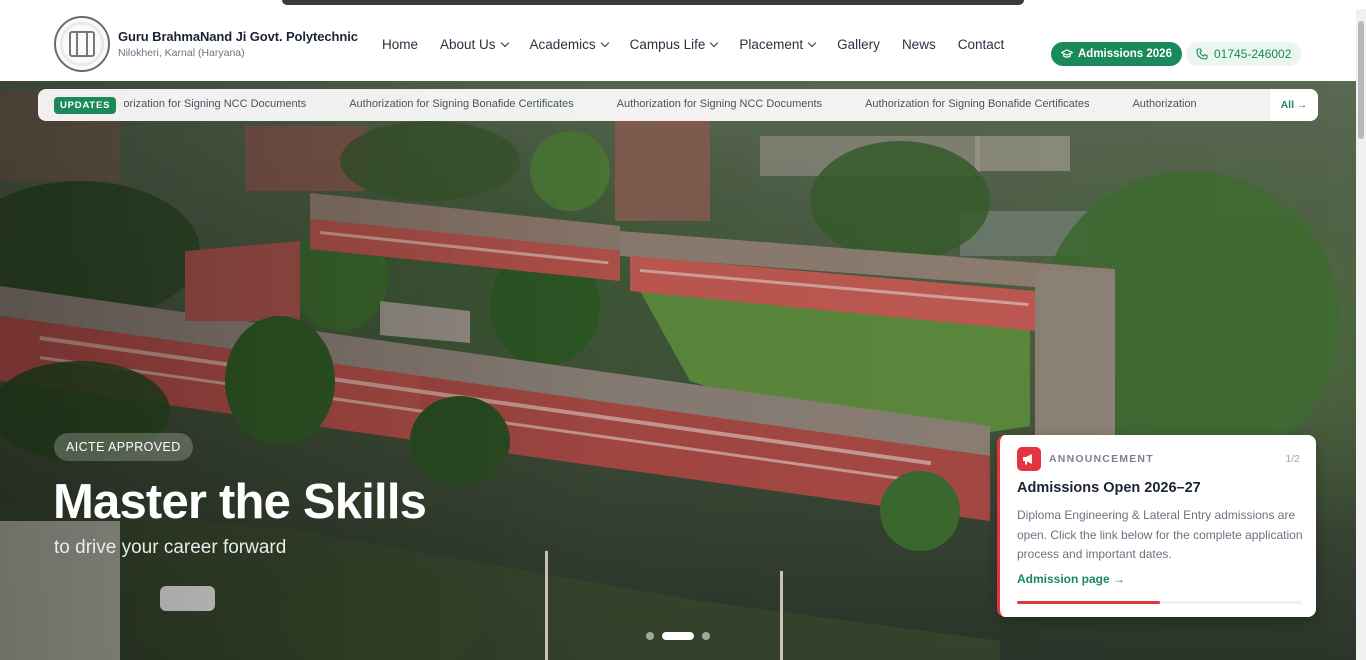 The width and height of the screenshot is (1366, 660). I want to click on aicte-badge: AICTE APPROVED, so click(123, 447).